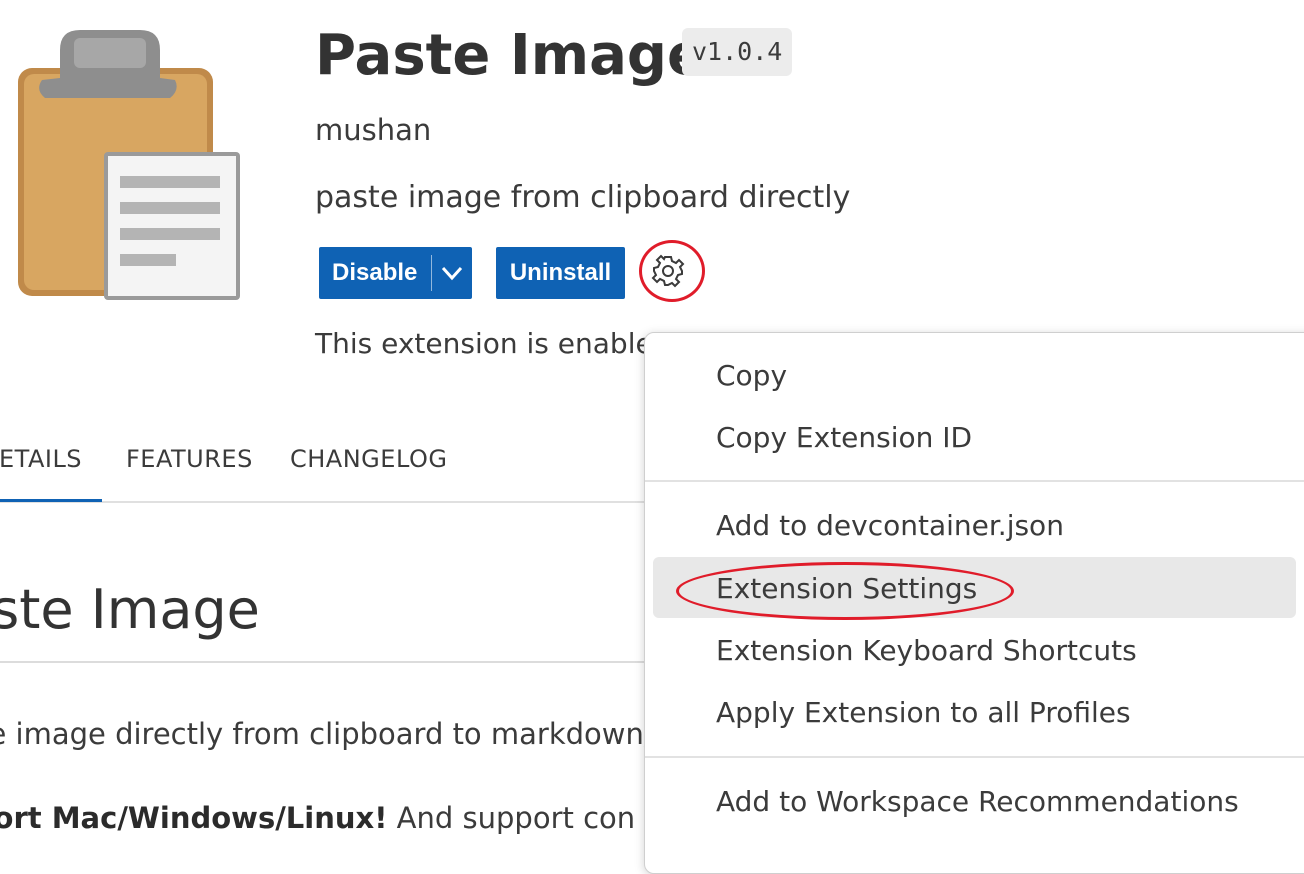 Image resolution: width=1304 pixels, height=874 pixels. What do you see at coordinates (583, 197) in the screenshot?
I see `extension-description: paste image from clipboard directly` at bounding box center [583, 197].